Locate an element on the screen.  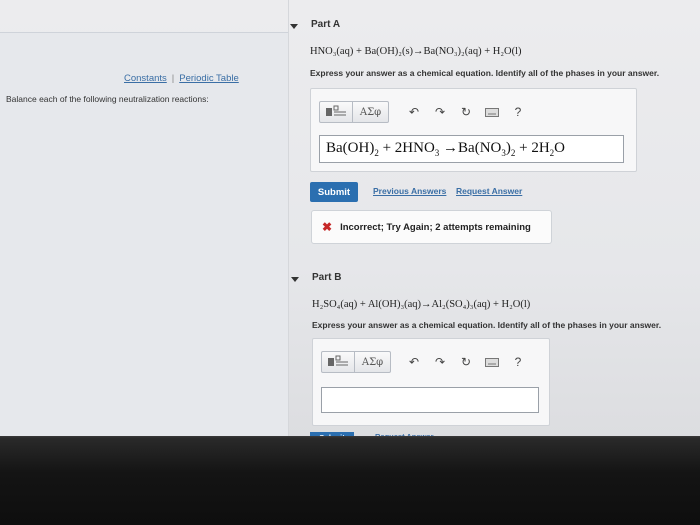
resource-links: Constants | Periodic Table is located at coordinates (181, 78).